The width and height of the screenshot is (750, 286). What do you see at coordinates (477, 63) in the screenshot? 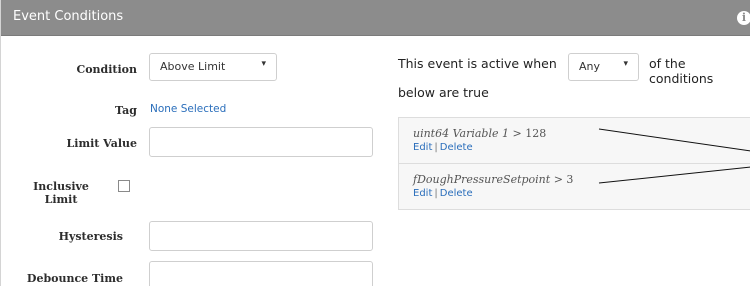
I see `active-text-prefix: This event is active when` at bounding box center [477, 63].